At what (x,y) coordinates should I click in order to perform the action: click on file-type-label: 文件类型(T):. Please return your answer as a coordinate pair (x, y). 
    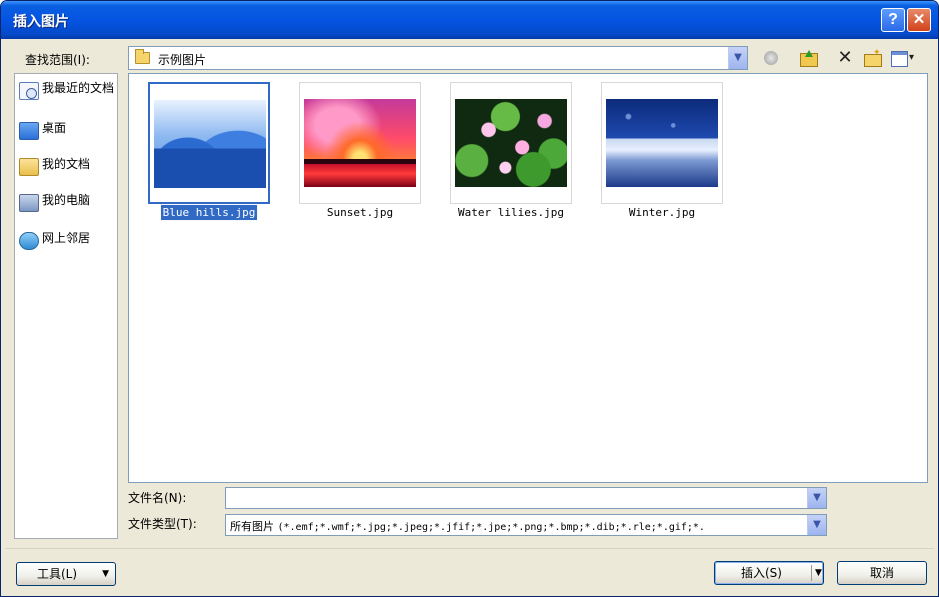
    Looking at the image, I should click on (162, 524).